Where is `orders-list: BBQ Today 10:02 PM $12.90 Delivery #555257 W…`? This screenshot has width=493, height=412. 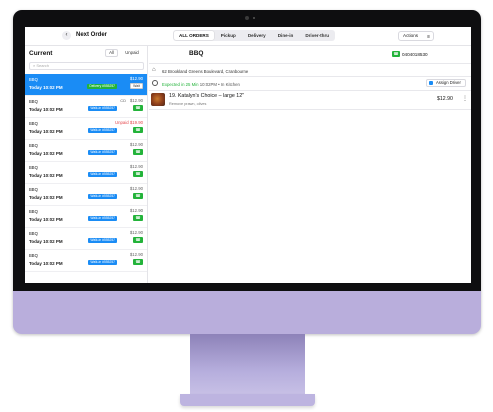 orders-list: BBQ Today 10:02 PM $12.90 Delivery #555257 W… is located at coordinates (86, 173).